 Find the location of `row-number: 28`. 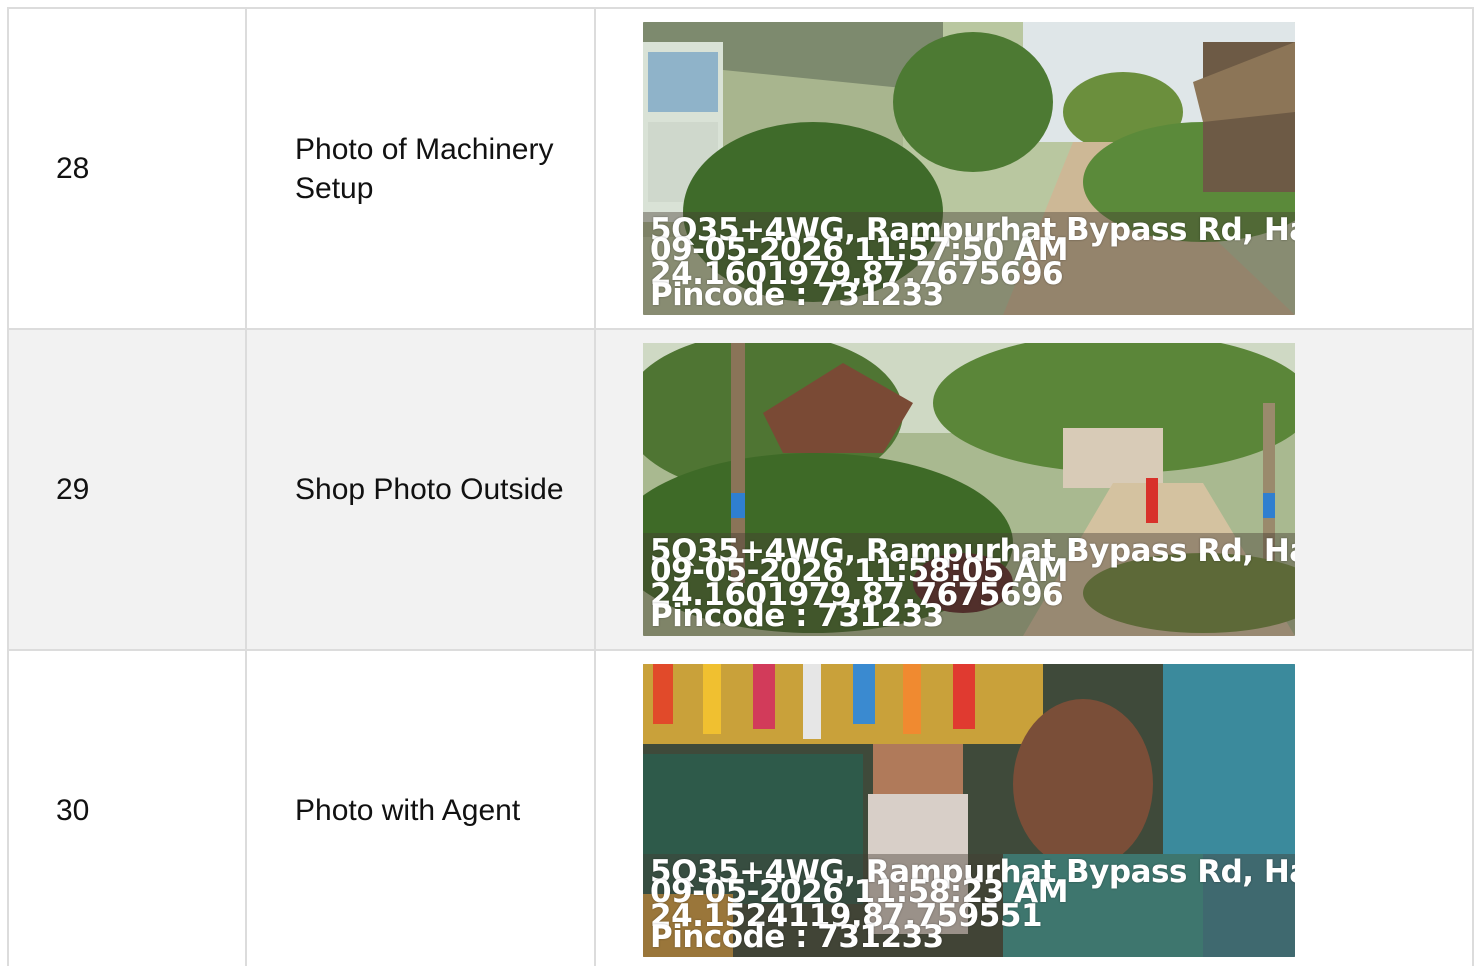

row-number: 28 is located at coordinates (73, 168).